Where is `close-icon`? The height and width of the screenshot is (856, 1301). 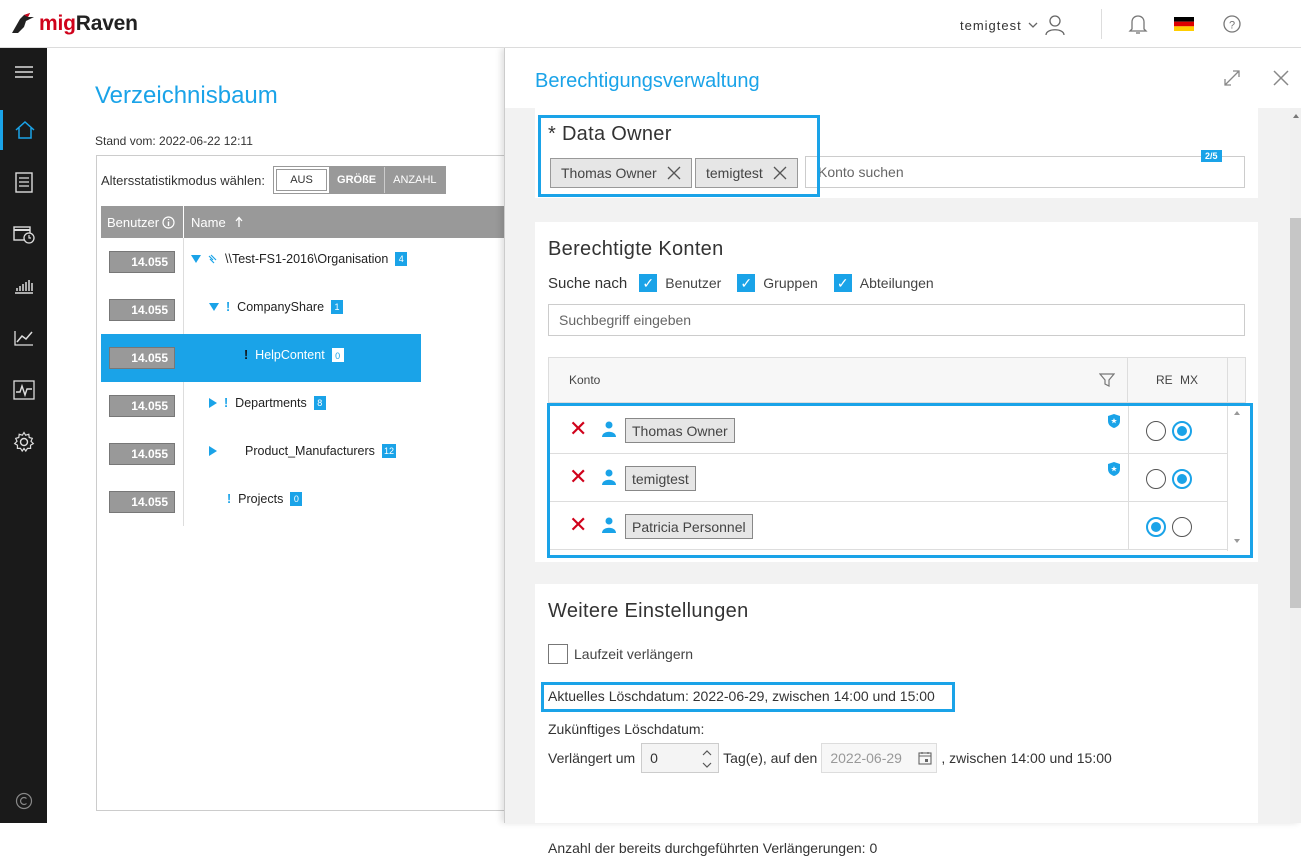
close-icon is located at coordinates (1281, 78).